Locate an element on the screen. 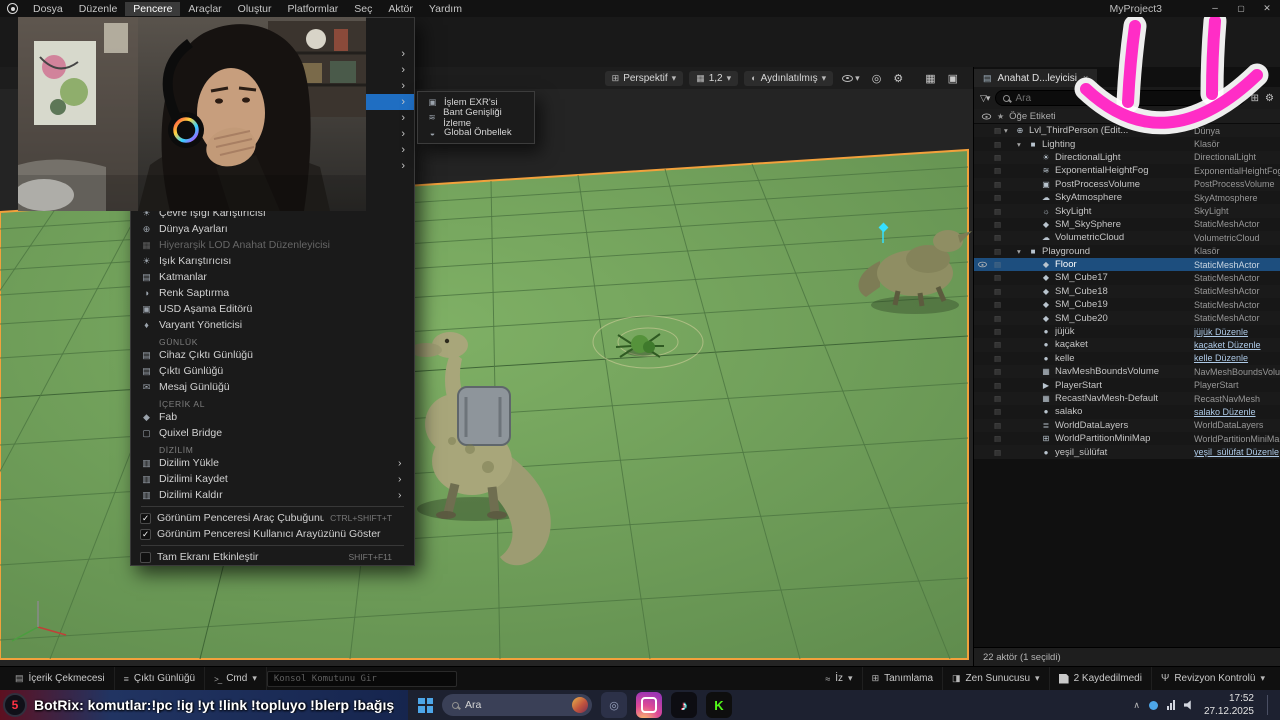  actor-type: kaçaket Düzenle is located at coordinates (1237, 345).